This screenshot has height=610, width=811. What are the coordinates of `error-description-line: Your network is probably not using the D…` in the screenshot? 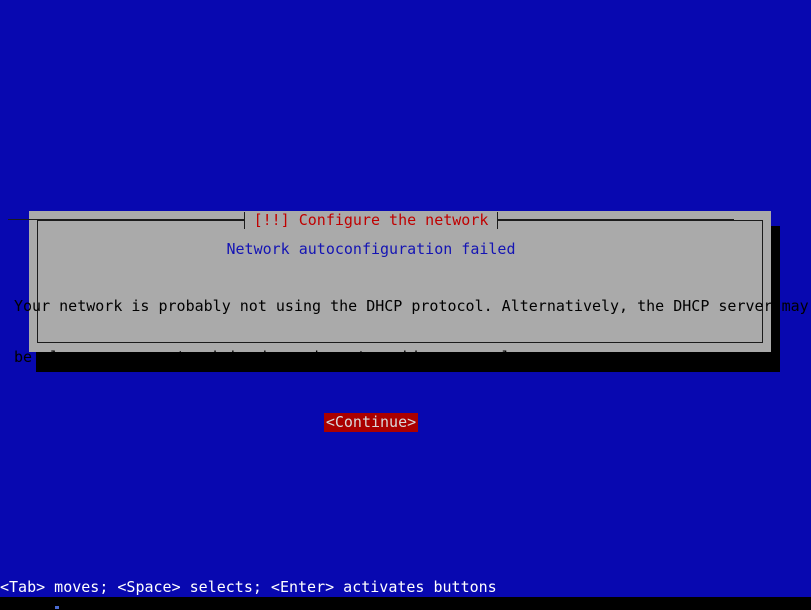 It's located at (411, 306).